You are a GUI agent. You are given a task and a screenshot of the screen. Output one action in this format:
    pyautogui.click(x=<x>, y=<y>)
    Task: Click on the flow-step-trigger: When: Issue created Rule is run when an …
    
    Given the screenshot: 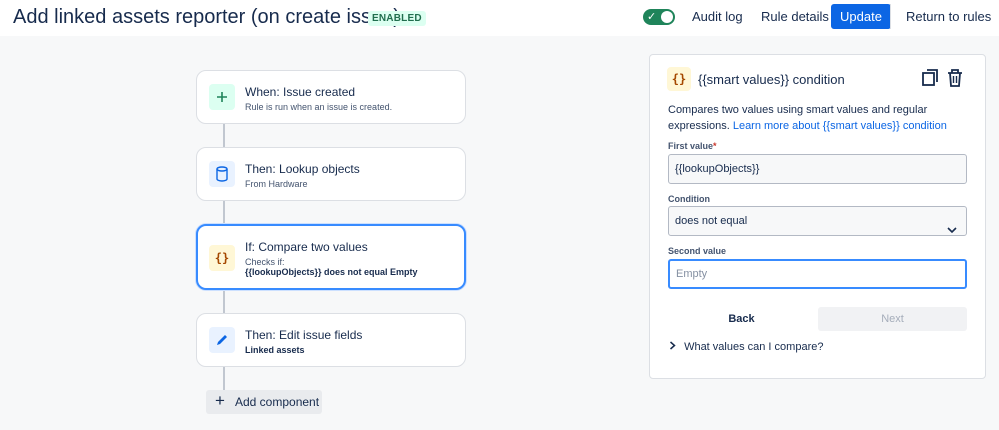 What is the action you would take?
    pyautogui.click(x=331, y=97)
    